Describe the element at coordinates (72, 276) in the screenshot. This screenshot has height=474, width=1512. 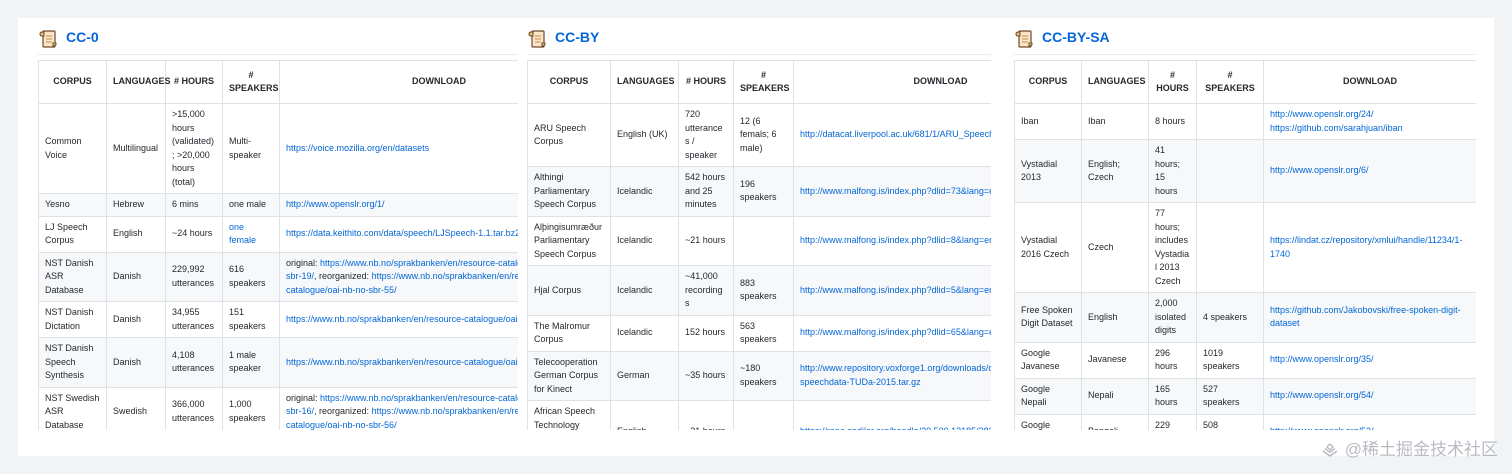
I see `cell-corpus: NST Danish ASR Database` at that location.